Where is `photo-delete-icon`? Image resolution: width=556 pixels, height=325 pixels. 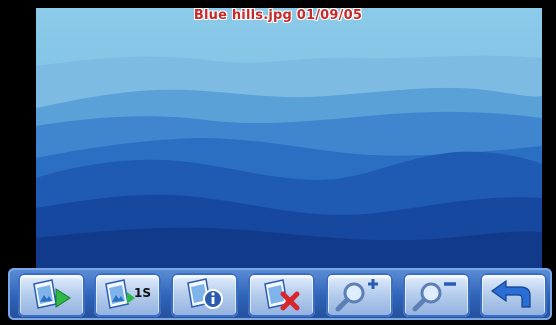 photo-delete-icon is located at coordinates (282, 295).